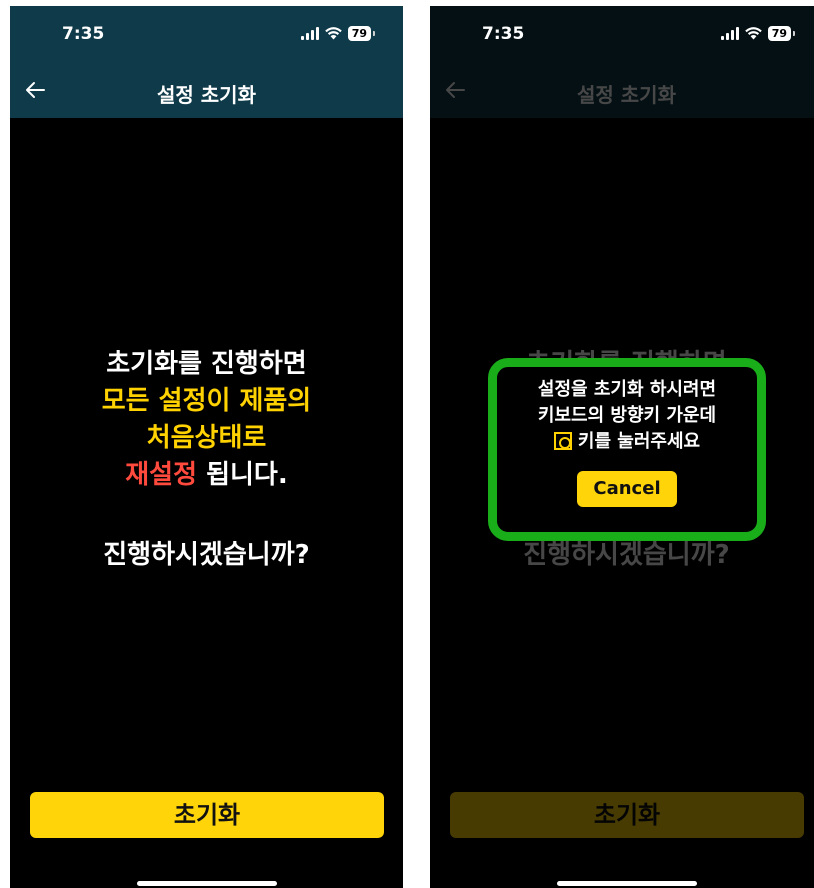 This screenshot has width=814, height=888. I want to click on app-header: 7:35 79 설정 초기화, so click(206, 62).